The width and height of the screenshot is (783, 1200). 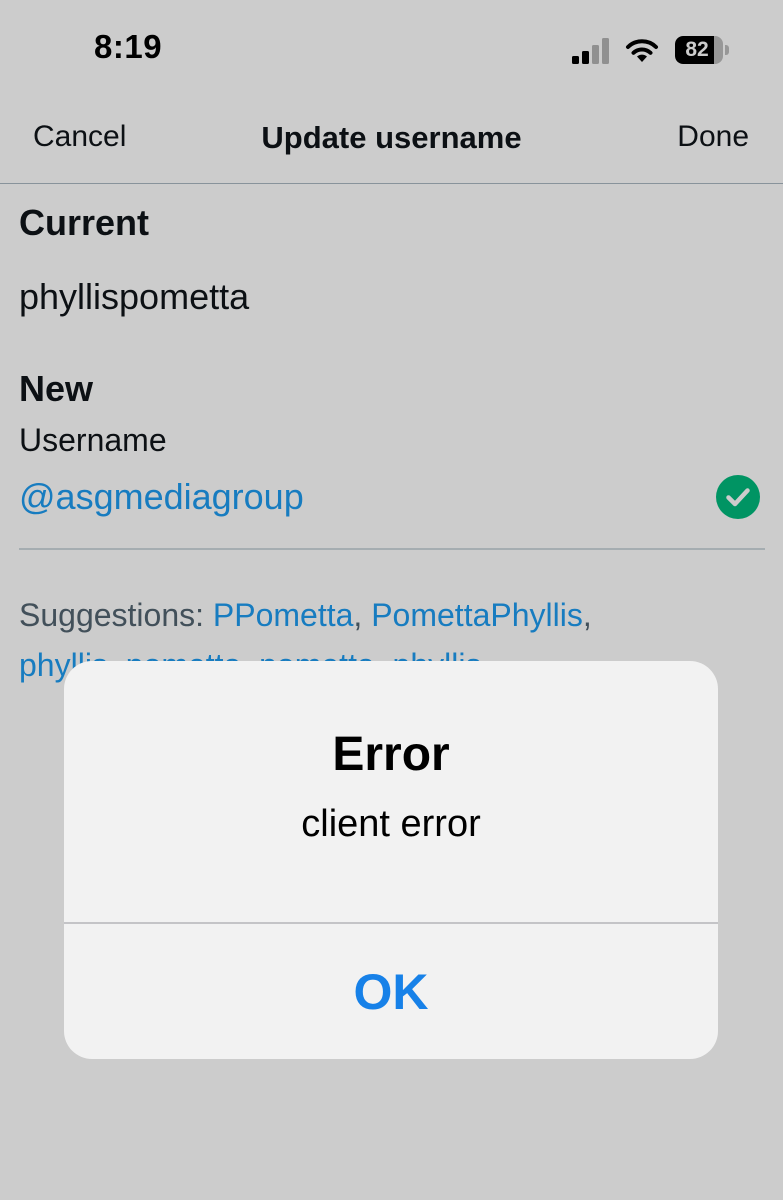 What do you see at coordinates (391, 754) in the screenshot?
I see `alert-title: Error` at bounding box center [391, 754].